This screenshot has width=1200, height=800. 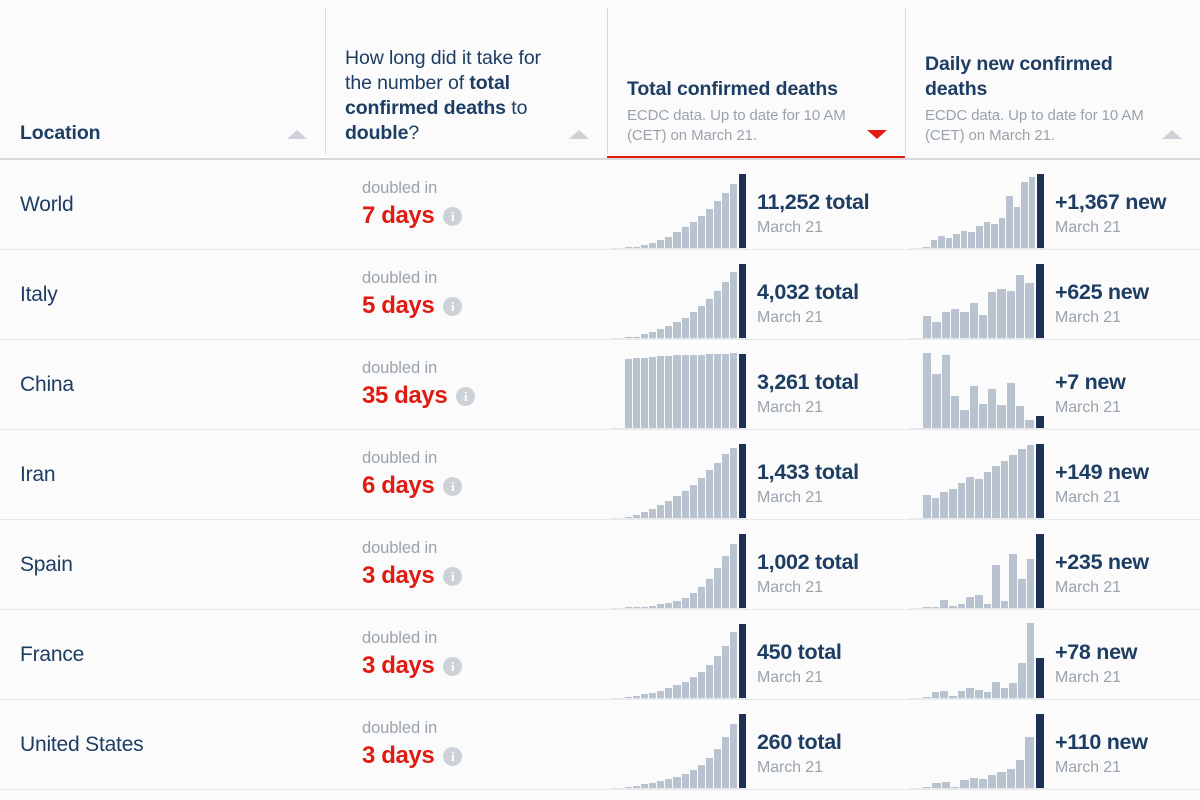 What do you see at coordinates (813, 202) in the screenshot?
I see `total-deaths-value: 11,252 total` at bounding box center [813, 202].